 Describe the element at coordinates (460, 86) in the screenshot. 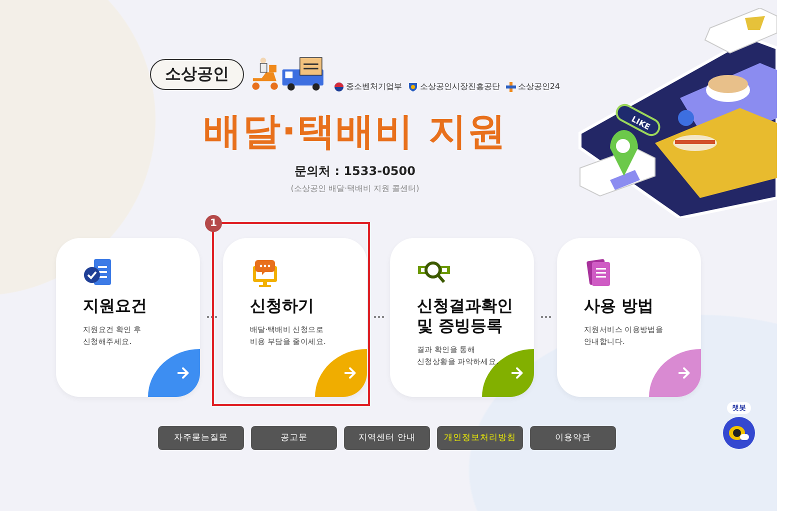

I see `organization-name: 소상공인시장진흥공단` at that location.